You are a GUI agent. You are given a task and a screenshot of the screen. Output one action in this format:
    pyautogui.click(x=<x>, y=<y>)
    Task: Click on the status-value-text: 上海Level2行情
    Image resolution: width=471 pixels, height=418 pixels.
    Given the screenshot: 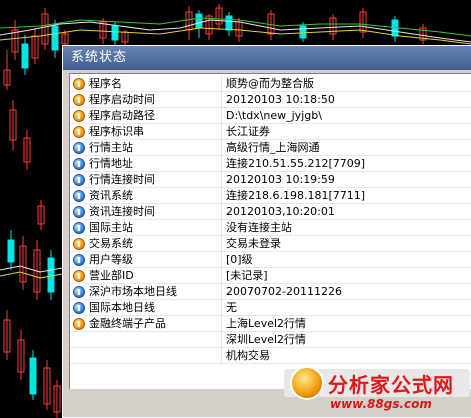 What is the action you would take?
    pyautogui.click(x=266, y=323)
    